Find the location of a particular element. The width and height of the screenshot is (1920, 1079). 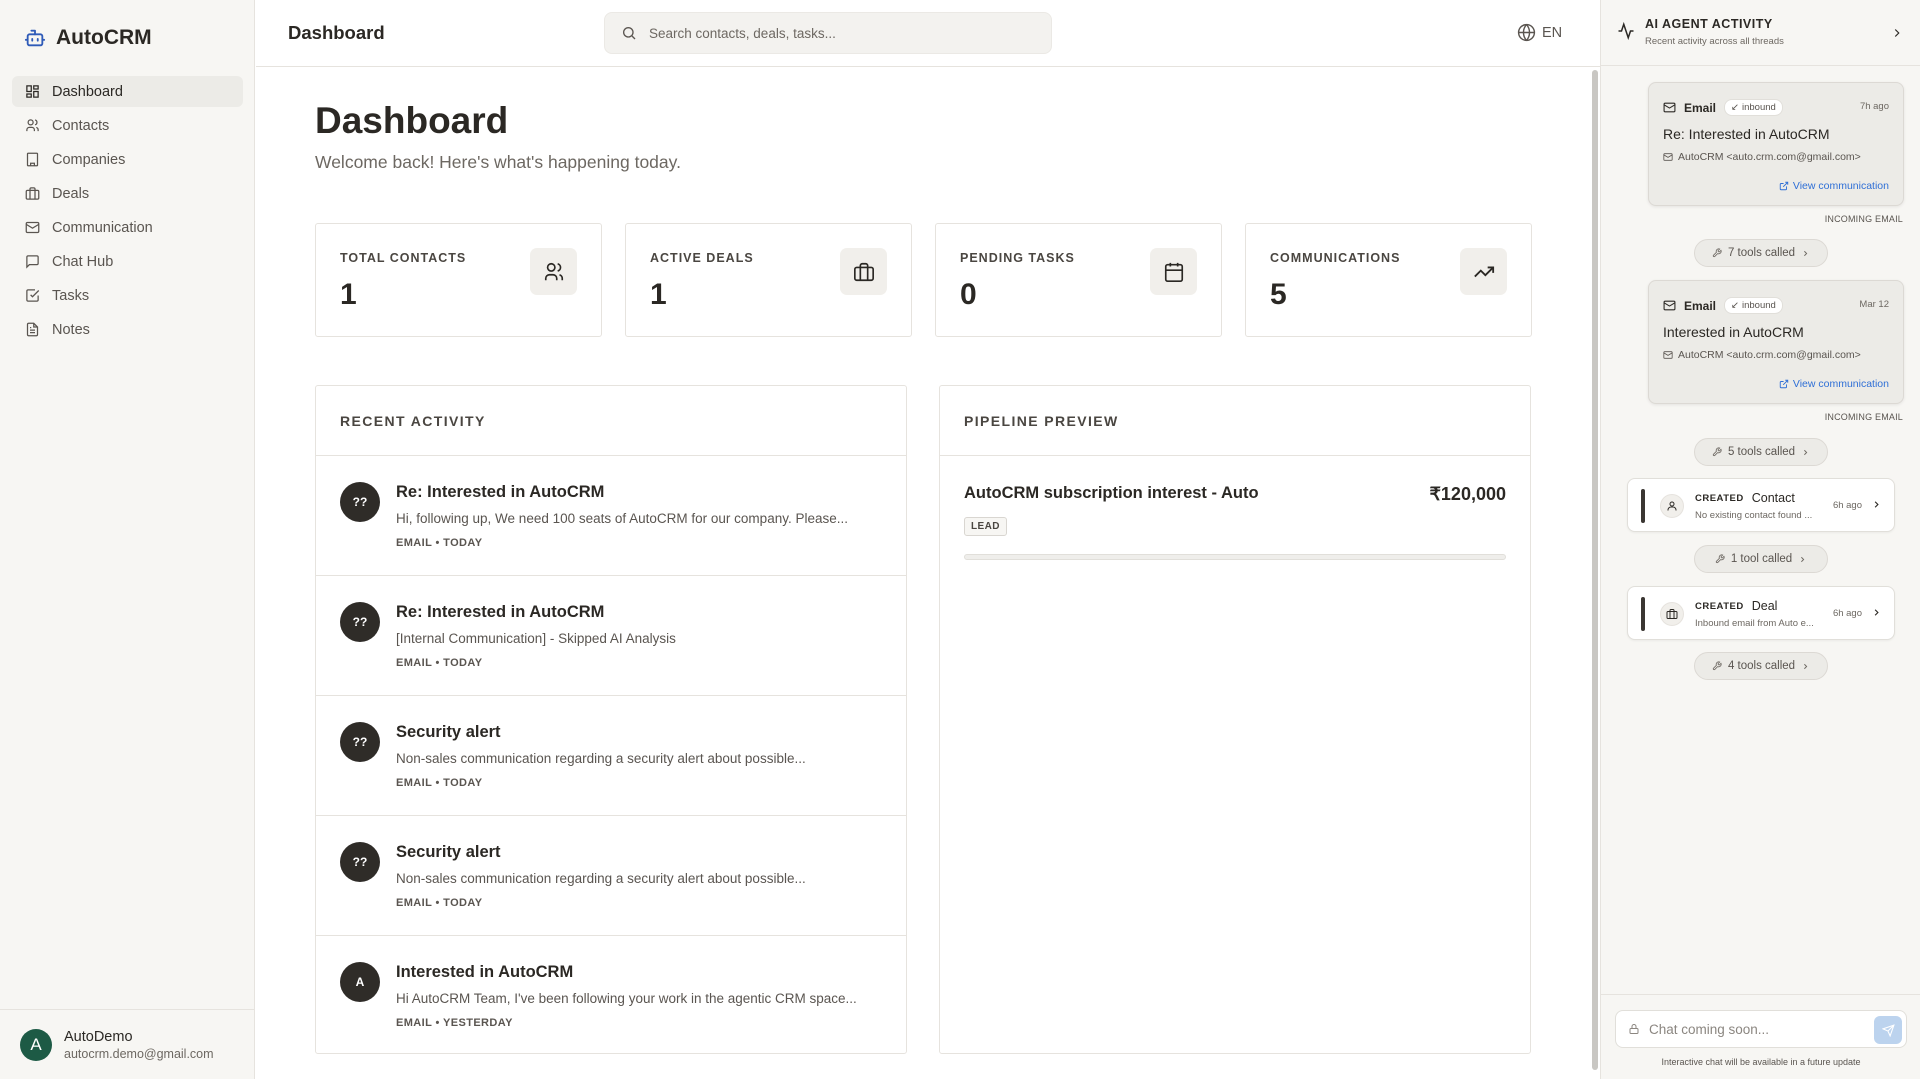

message-square-icon is located at coordinates (32, 261).